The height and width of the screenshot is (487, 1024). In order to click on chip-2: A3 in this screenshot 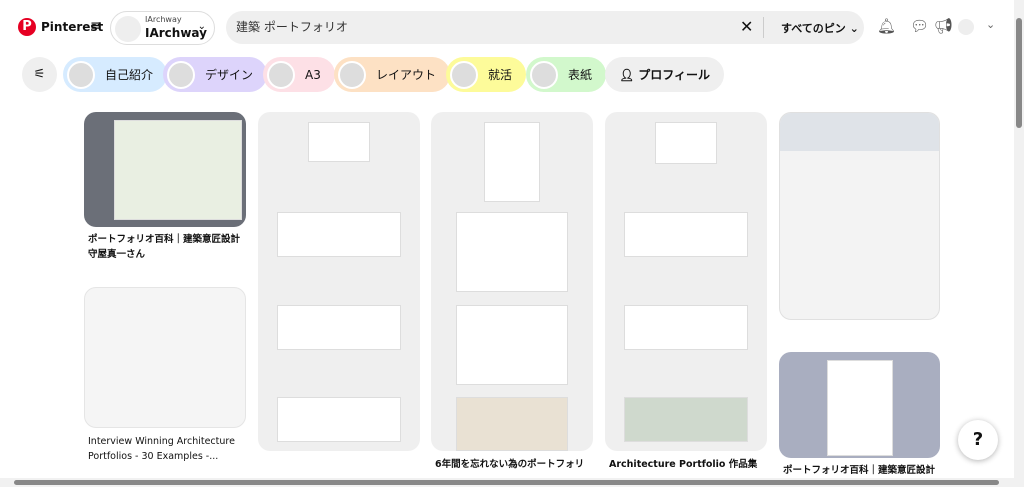, I will do `click(299, 74)`.